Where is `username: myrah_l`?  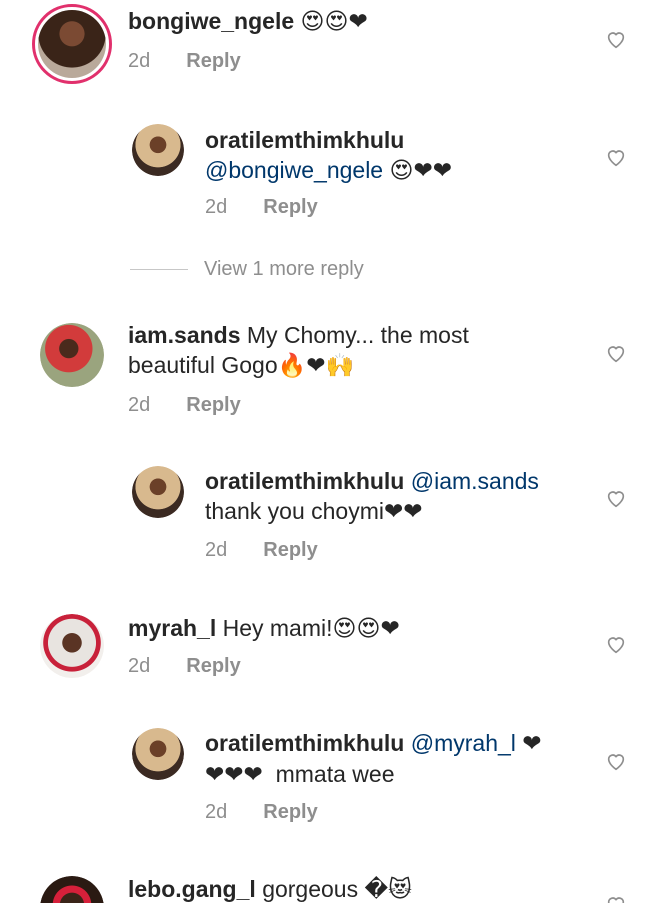
username: myrah_l is located at coordinates (172, 628).